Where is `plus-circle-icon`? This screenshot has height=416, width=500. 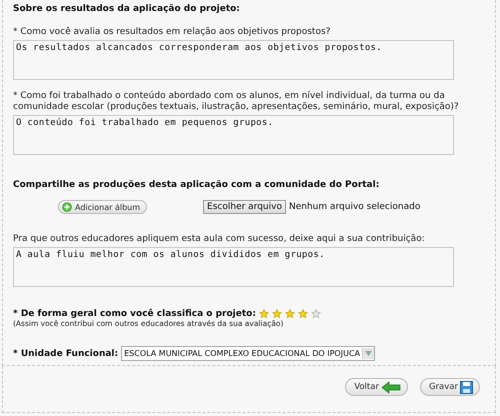
plus-circle-icon is located at coordinates (67, 207).